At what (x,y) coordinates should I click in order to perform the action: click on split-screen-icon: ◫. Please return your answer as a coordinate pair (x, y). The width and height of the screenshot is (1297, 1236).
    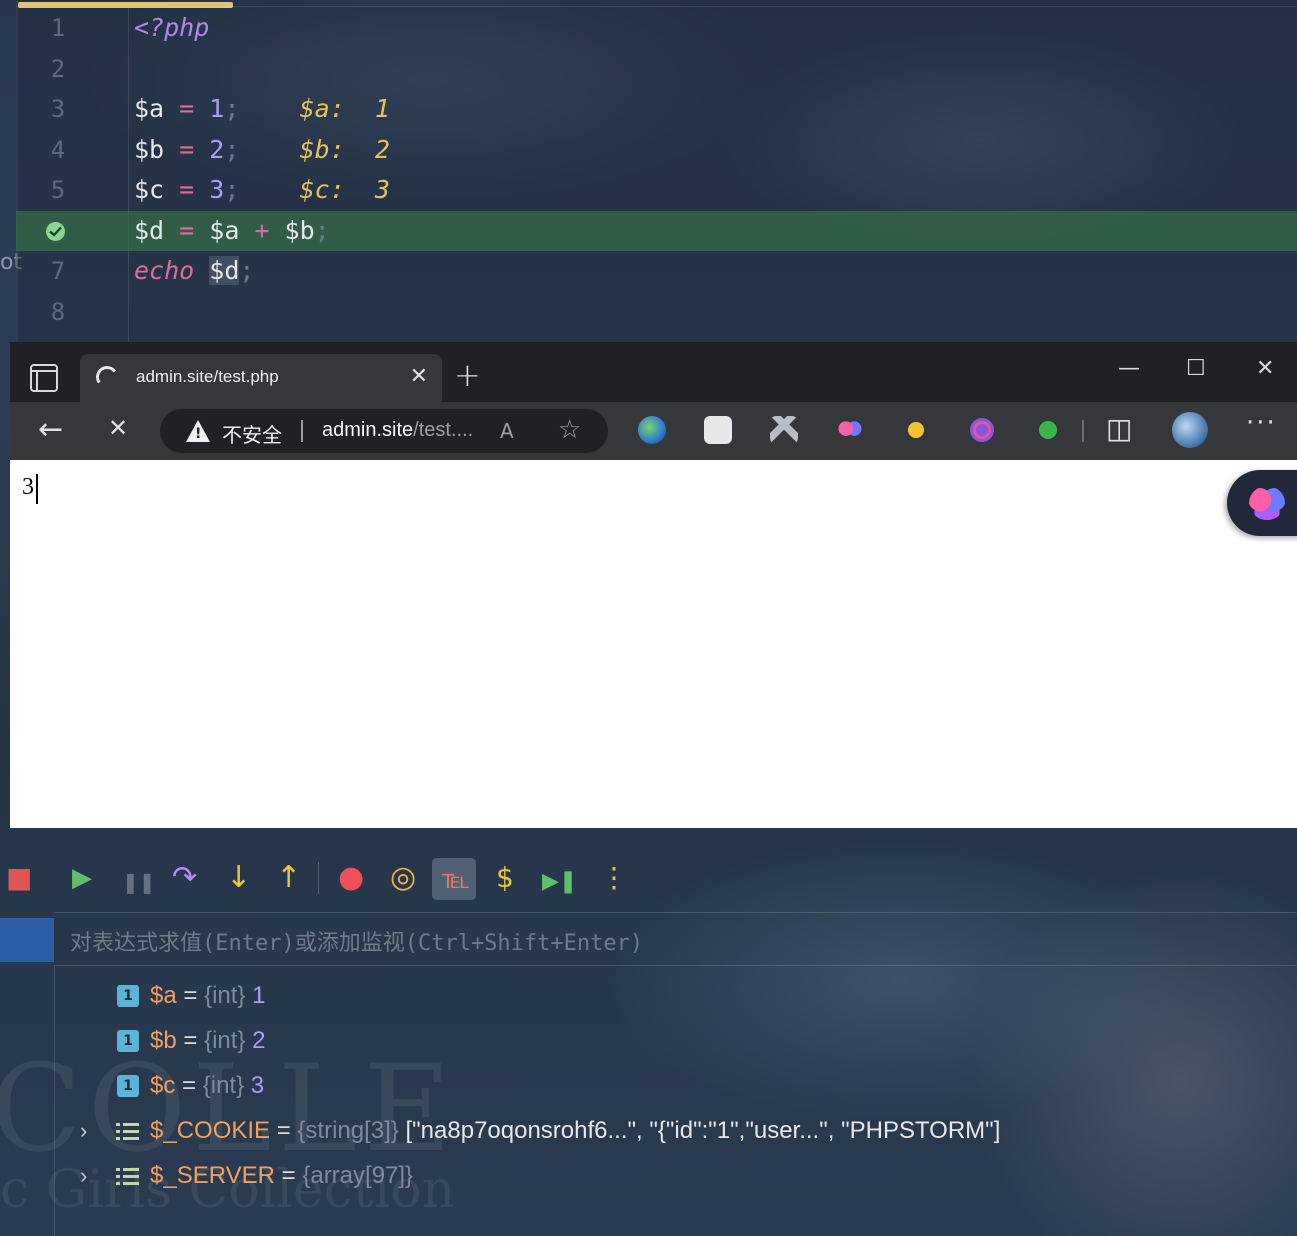
    Looking at the image, I should click on (1119, 428).